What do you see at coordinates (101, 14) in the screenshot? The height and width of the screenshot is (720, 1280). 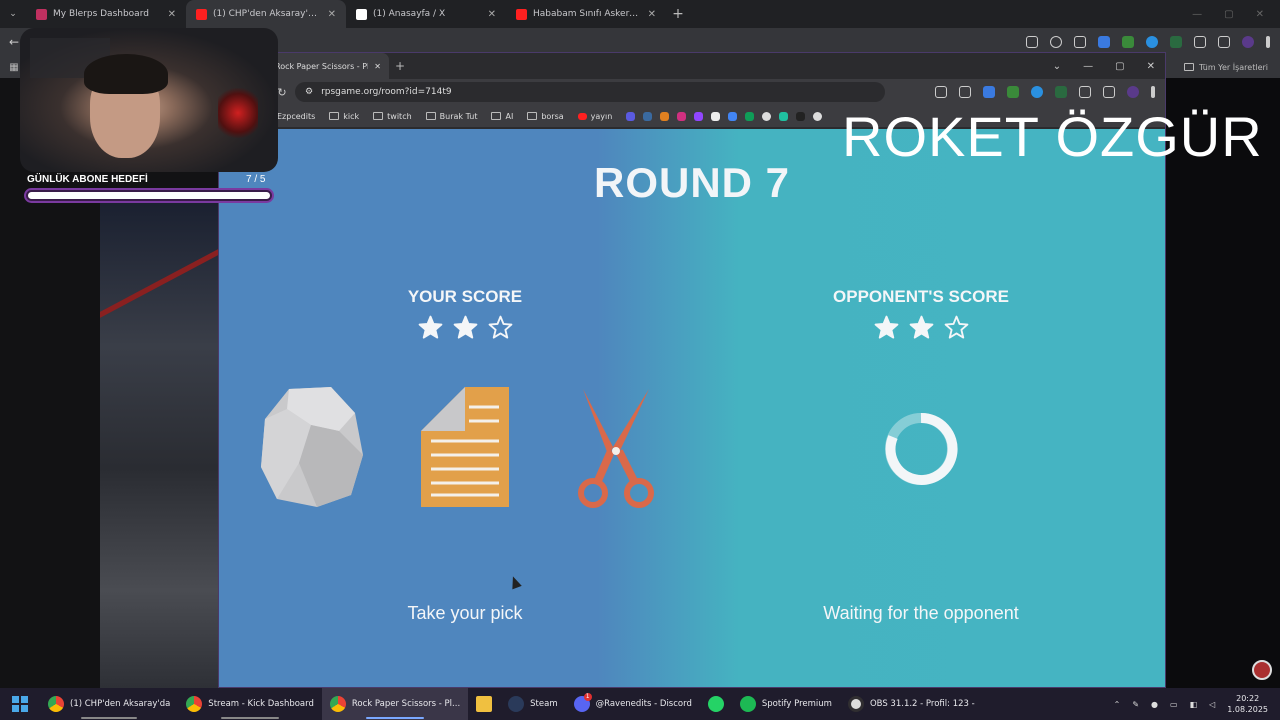 I see `outer-tab-label: My Blerps Dashboard` at bounding box center [101, 14].